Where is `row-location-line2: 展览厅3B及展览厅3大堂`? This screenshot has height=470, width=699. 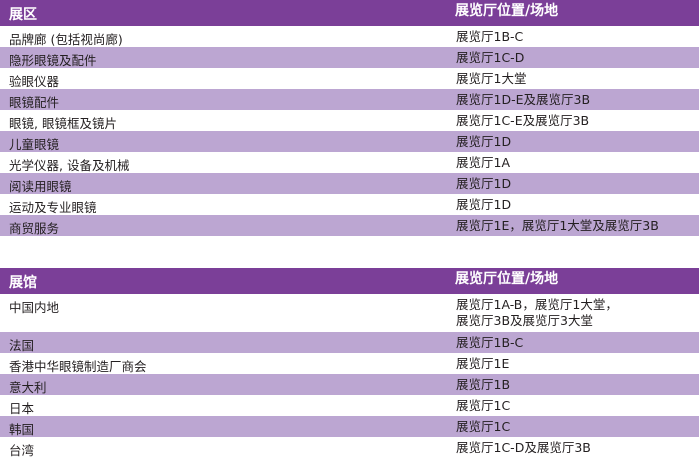
row-location-line2: 展览厅3B及展览厅3大堂 is located at coordinates (524, 320).